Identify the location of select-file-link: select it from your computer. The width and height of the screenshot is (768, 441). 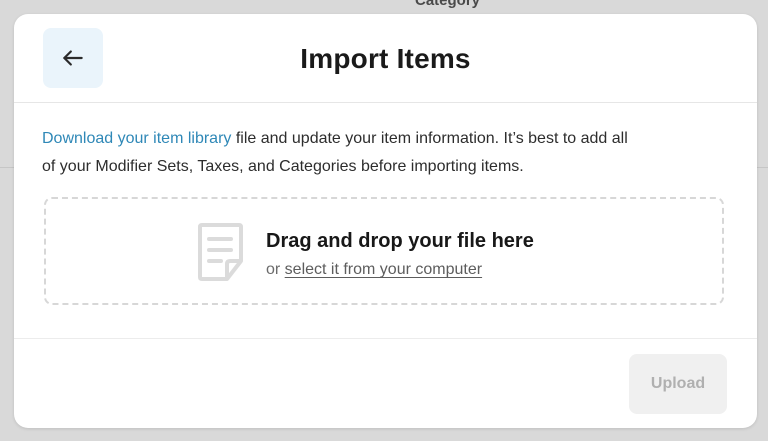
(383, 269).